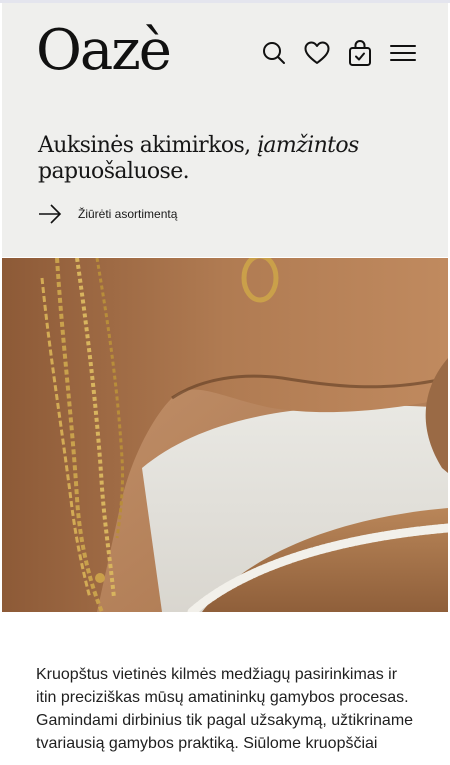 The width and height of the screenshot is (450, 765). Describe the element at coordinates (147, 145) in the screenshot. I see `tagline-lead: Auksinės akimirkos,` at that location.